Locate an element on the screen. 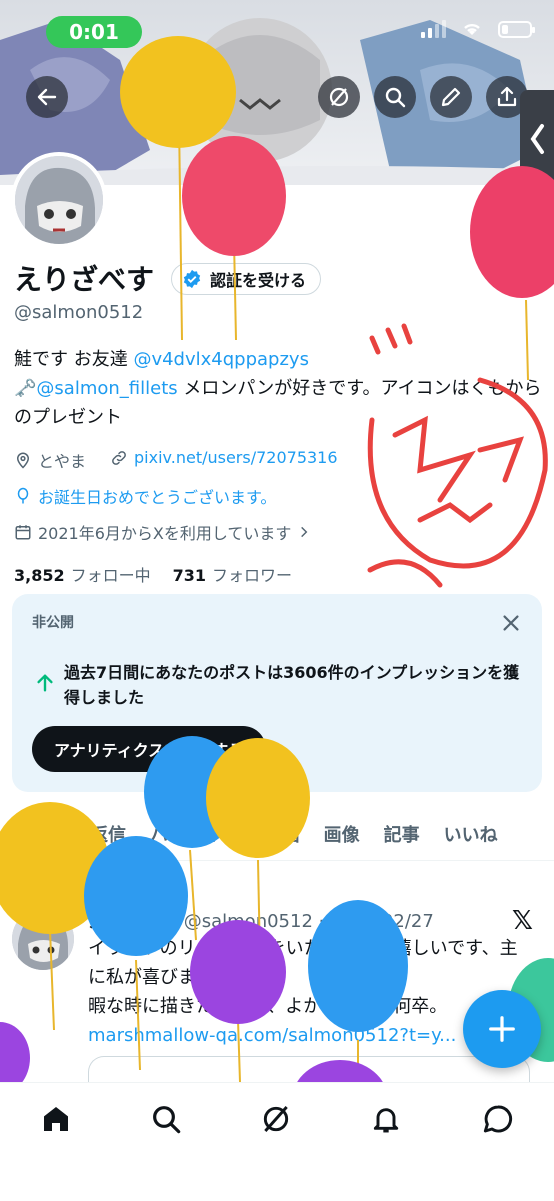  tab-likes: いいね is located at coordinates (471, 834).